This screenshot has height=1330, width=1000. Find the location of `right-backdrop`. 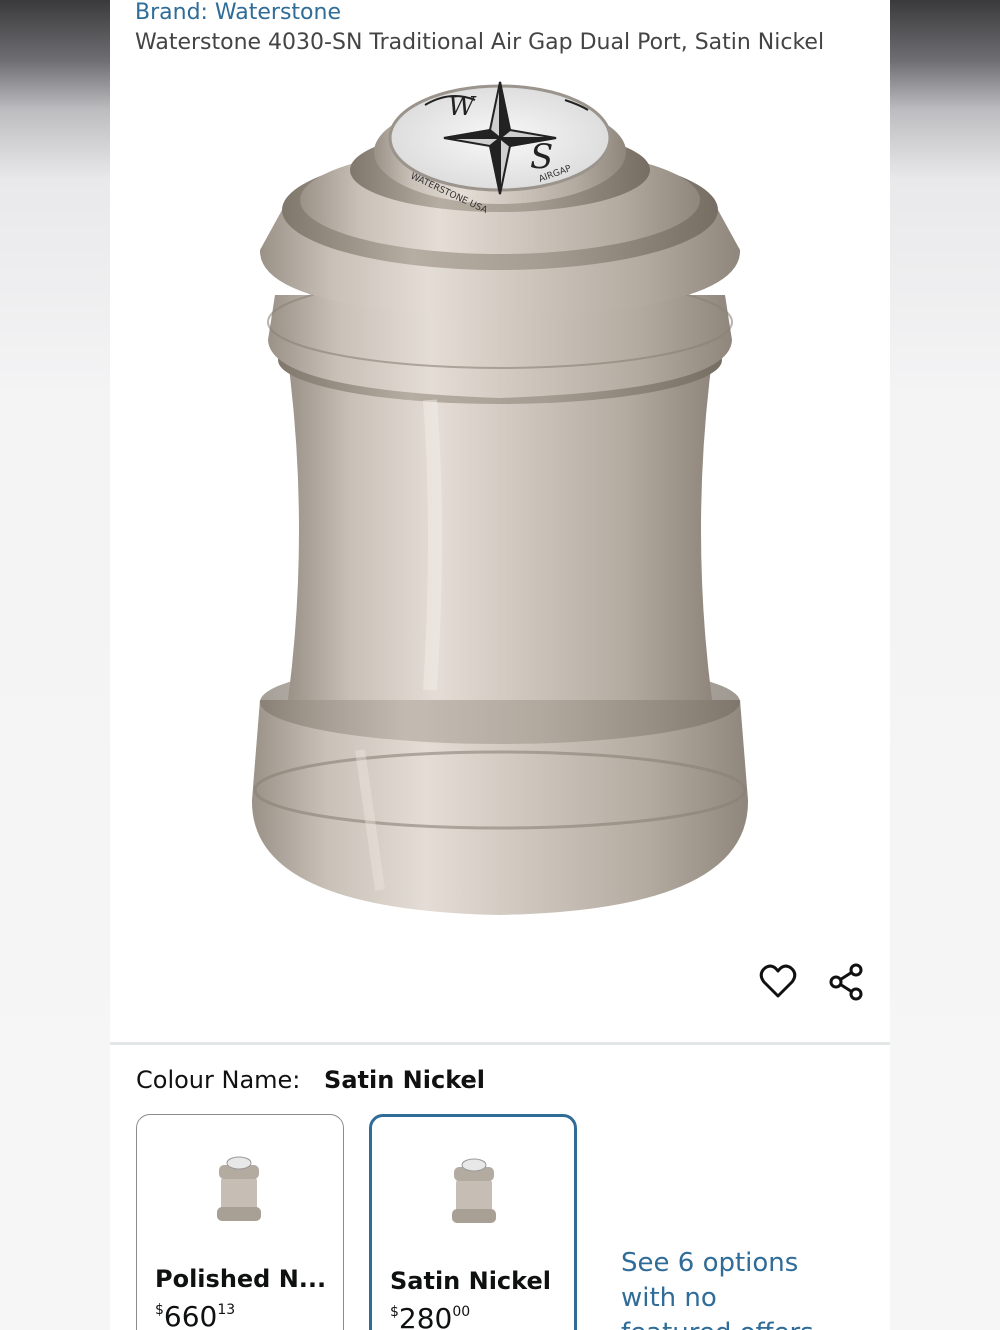

right-backdrop is located at coordinates (945, 665).